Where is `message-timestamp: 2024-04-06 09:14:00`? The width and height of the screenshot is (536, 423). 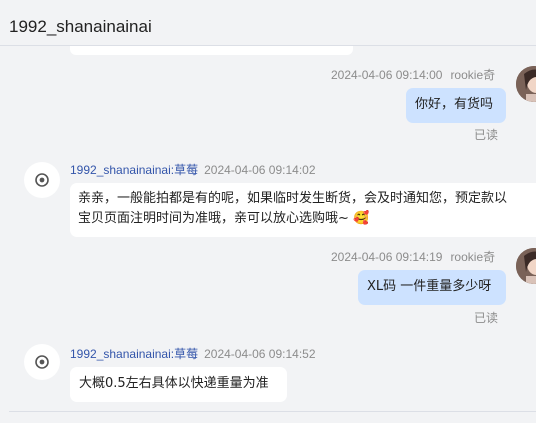
message-timestamp: 2024-04-06 09:14:00 is located at coordinates (387, 75).